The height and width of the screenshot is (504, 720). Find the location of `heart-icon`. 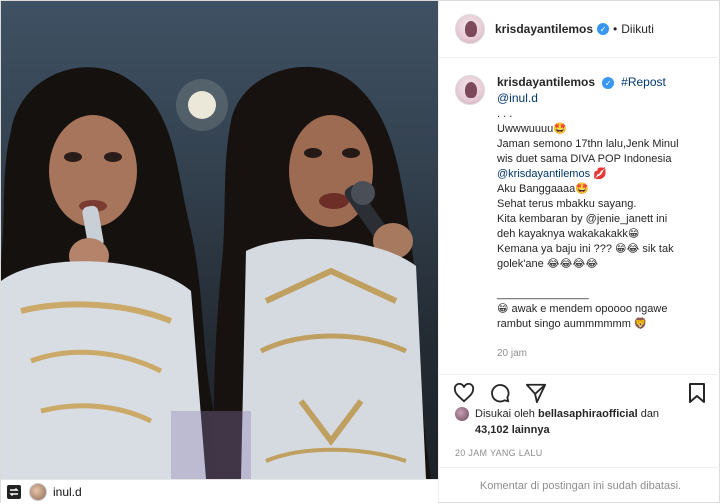

heart-icon is located at coordinates (464, 392).